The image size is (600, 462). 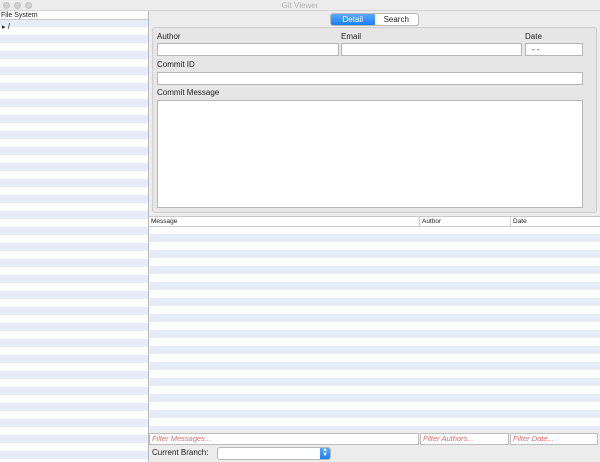 I want to click on title-bar: Git Viewer, so click(x=300, y=5).